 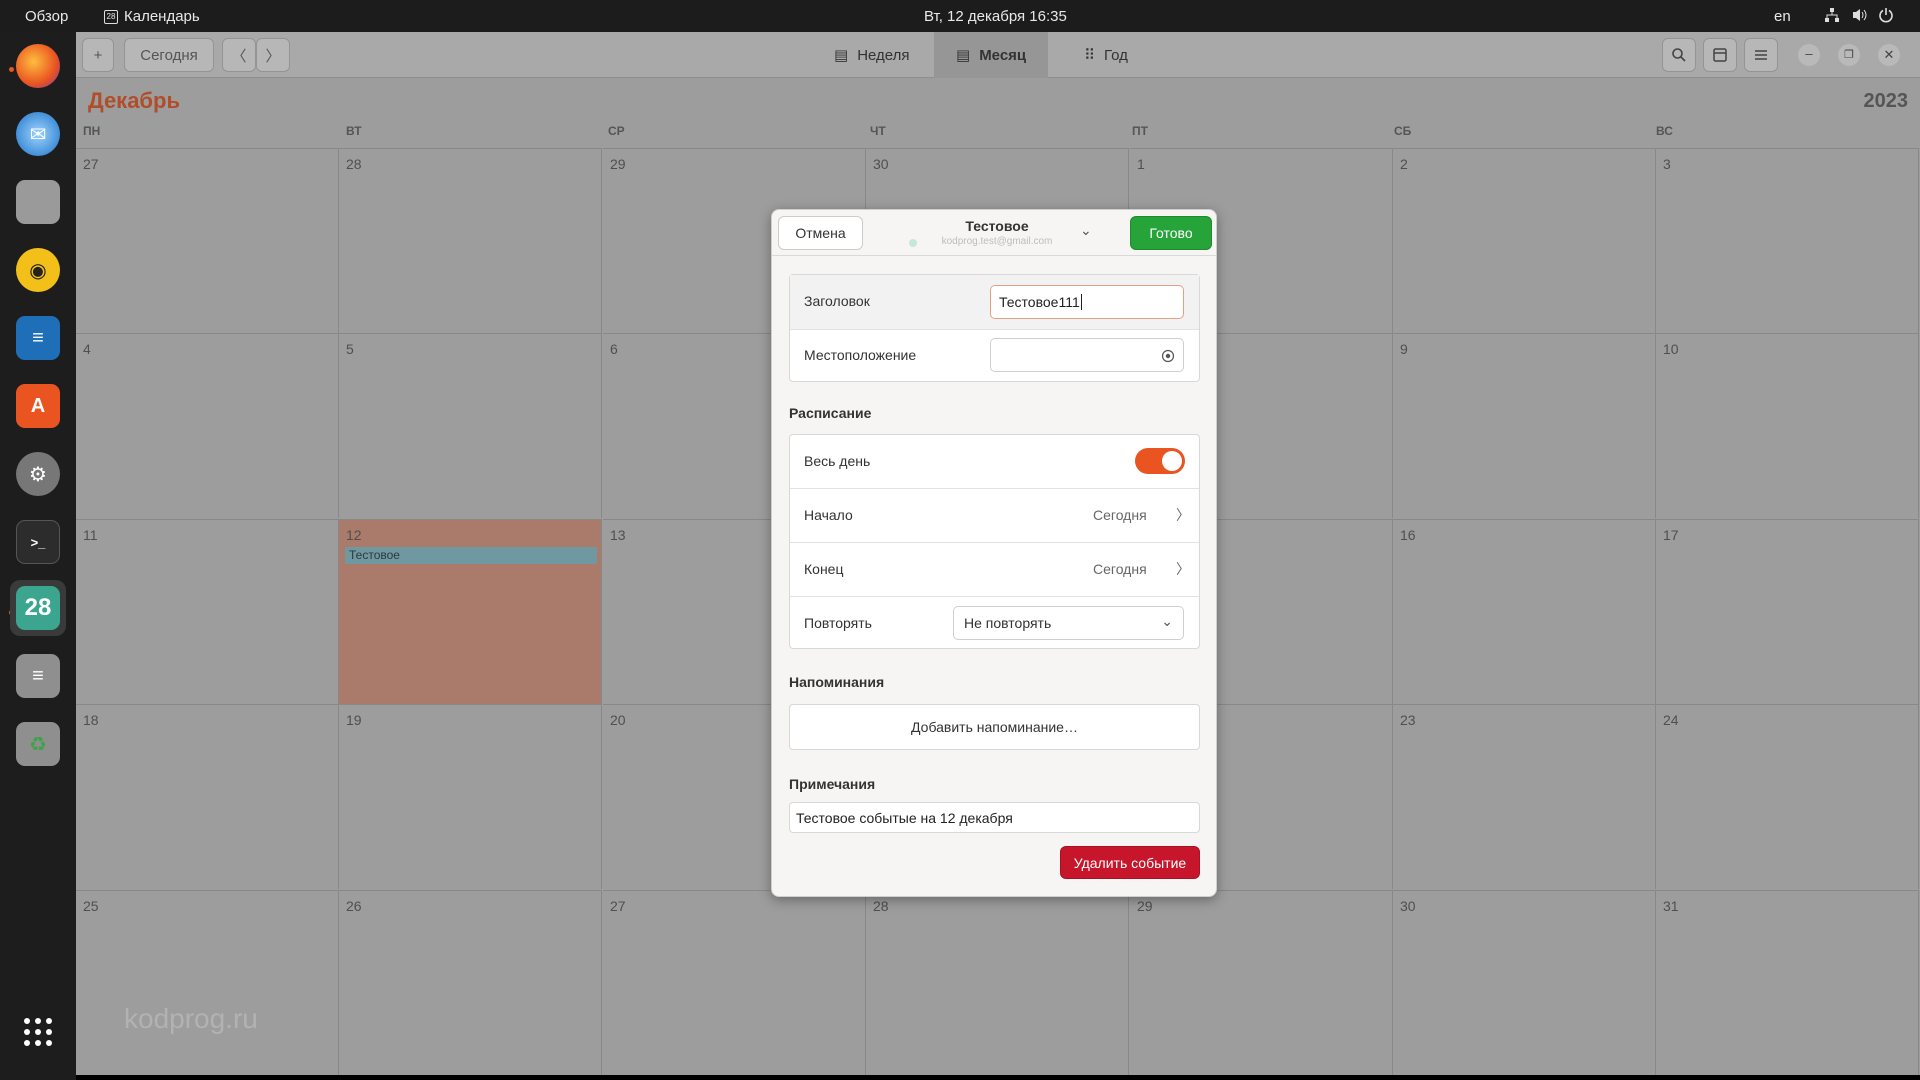 What do you see at coordinates (994, 515) in the screenshot?
I see `start-row: Начало Сегодня 〉` at bounding box center [994, 515].